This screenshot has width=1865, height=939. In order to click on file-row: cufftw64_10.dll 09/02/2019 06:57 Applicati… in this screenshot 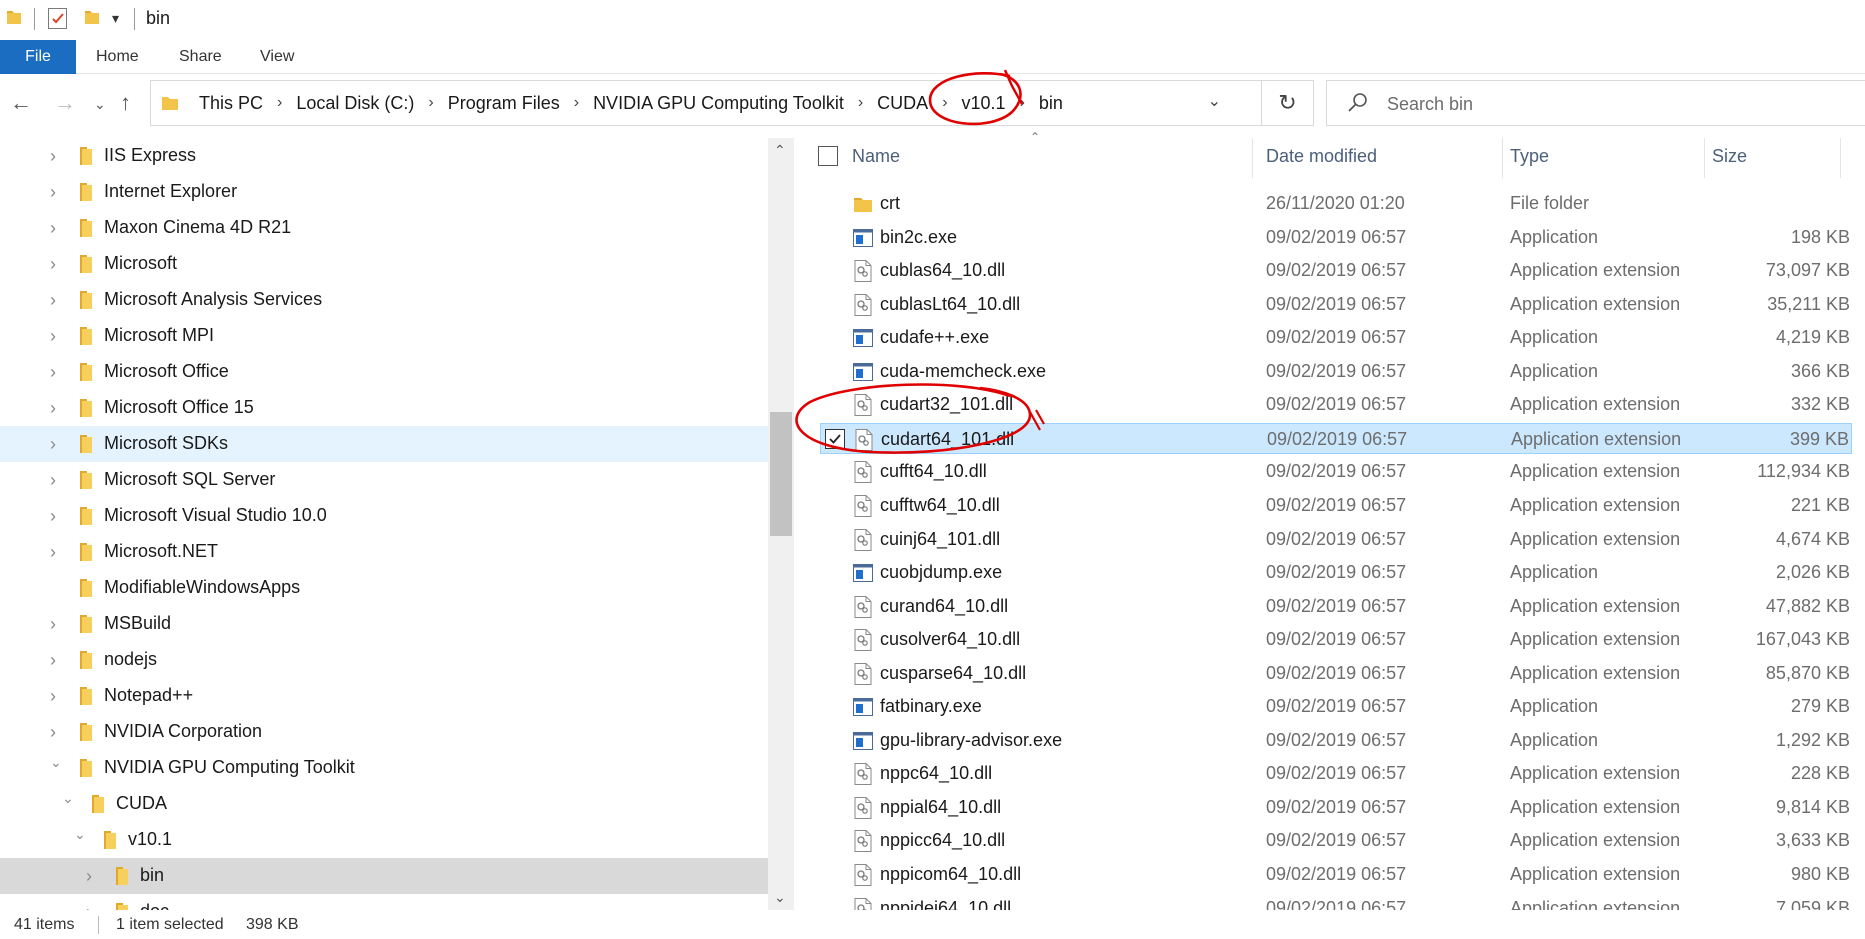, I will do `click(1336, 505)`.